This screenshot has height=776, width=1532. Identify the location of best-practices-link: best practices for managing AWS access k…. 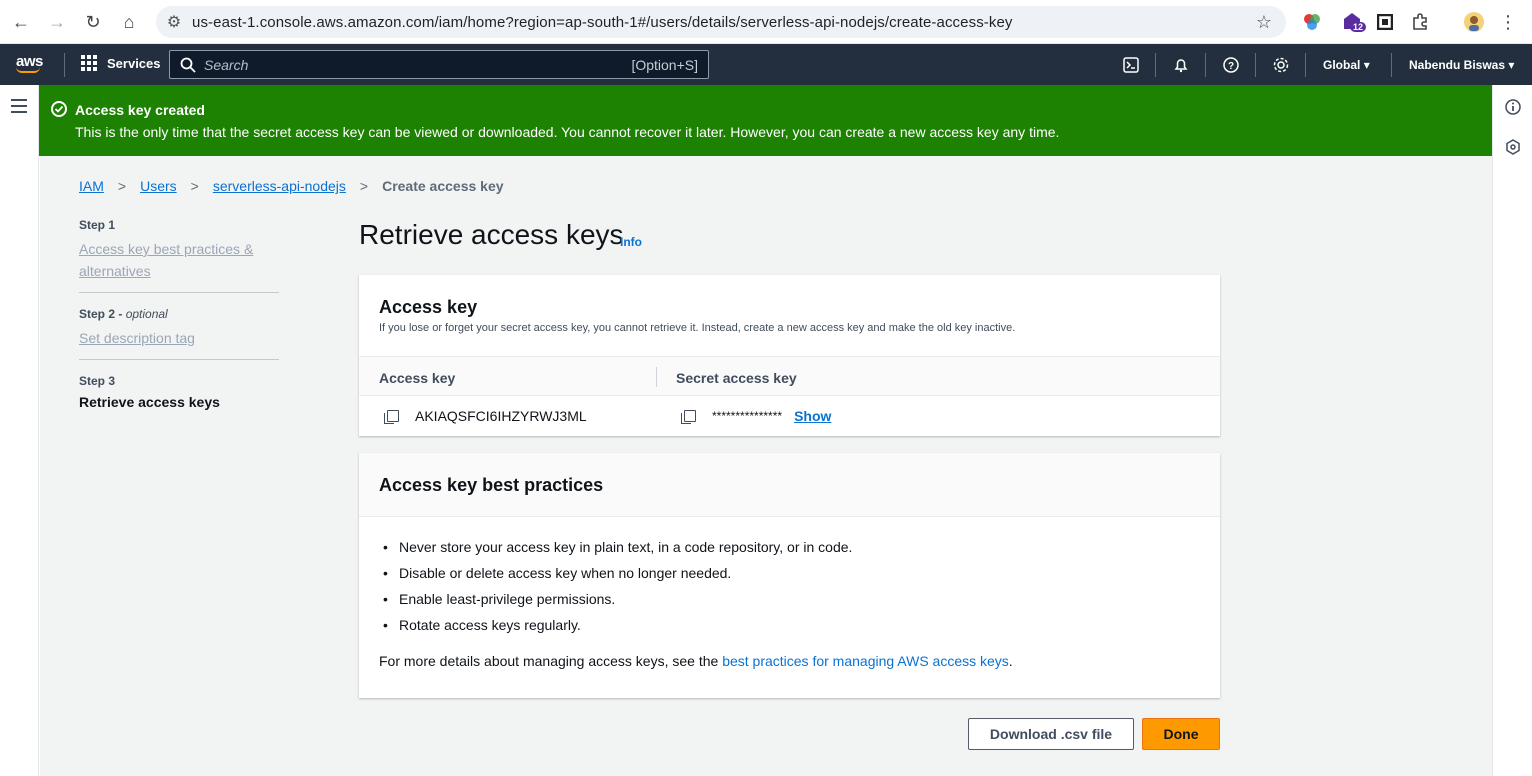
(865, 661).